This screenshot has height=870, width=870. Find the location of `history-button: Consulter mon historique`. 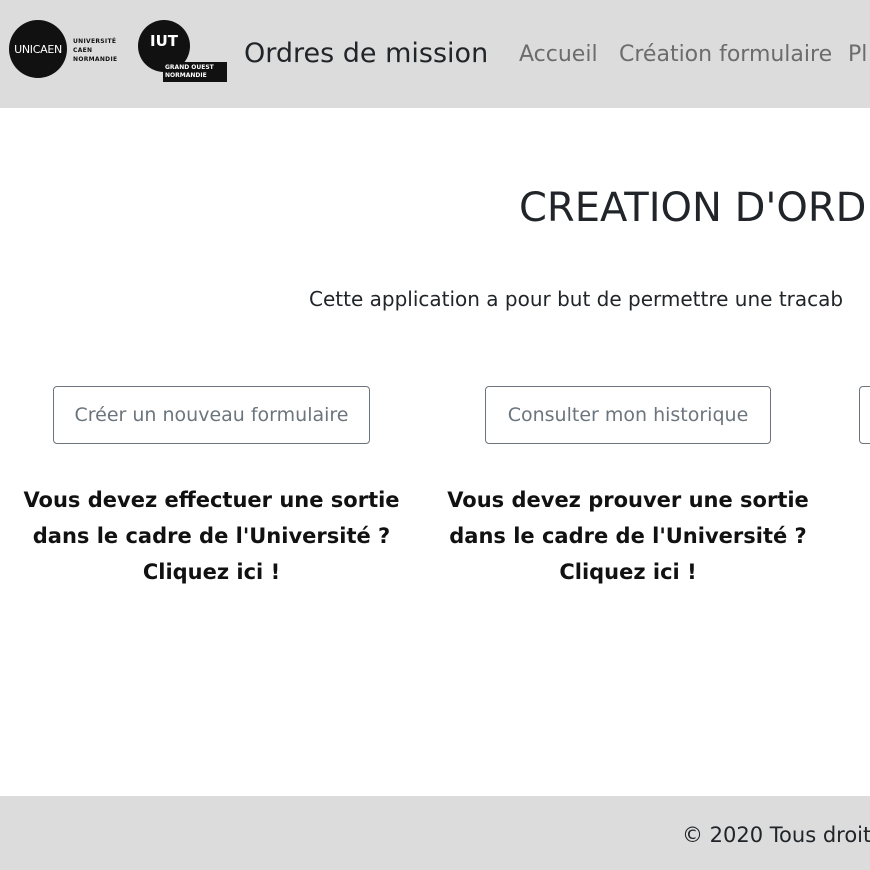

history-button: Consulter mon historique is located at coordinates (628, 415).